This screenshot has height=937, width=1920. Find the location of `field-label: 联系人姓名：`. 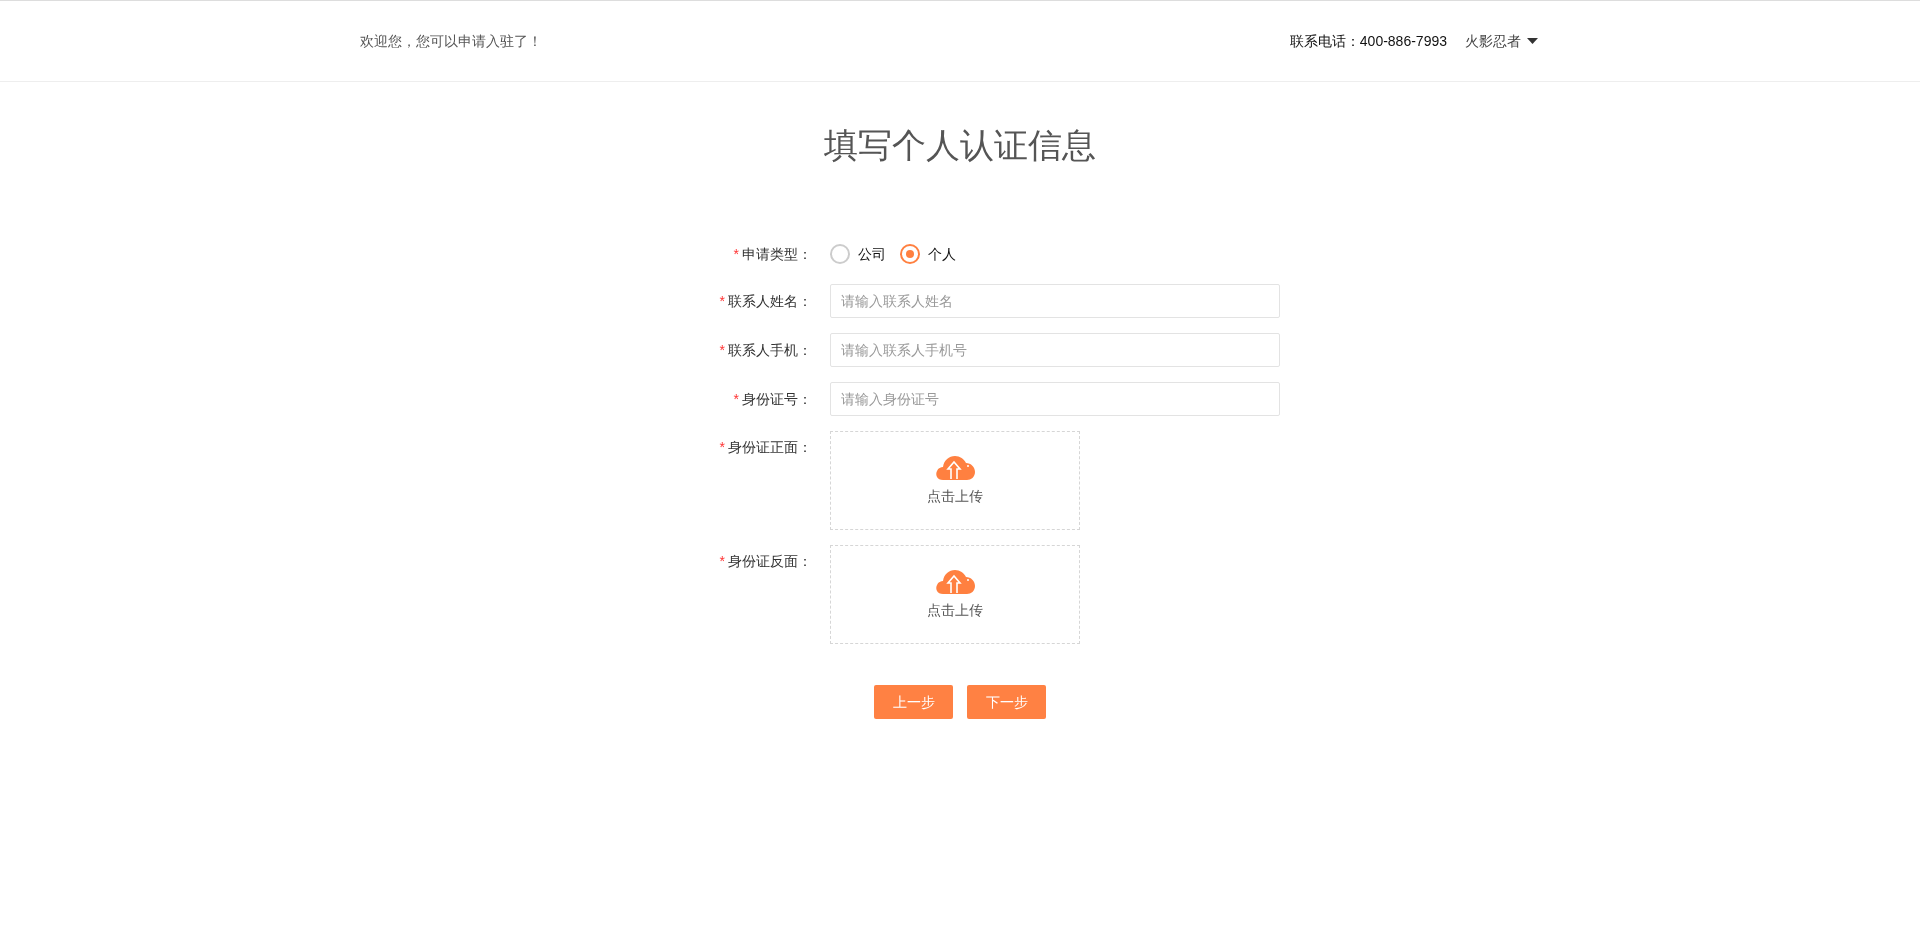

field-label: 联系人姓名： is located at coordinates (770, 301).